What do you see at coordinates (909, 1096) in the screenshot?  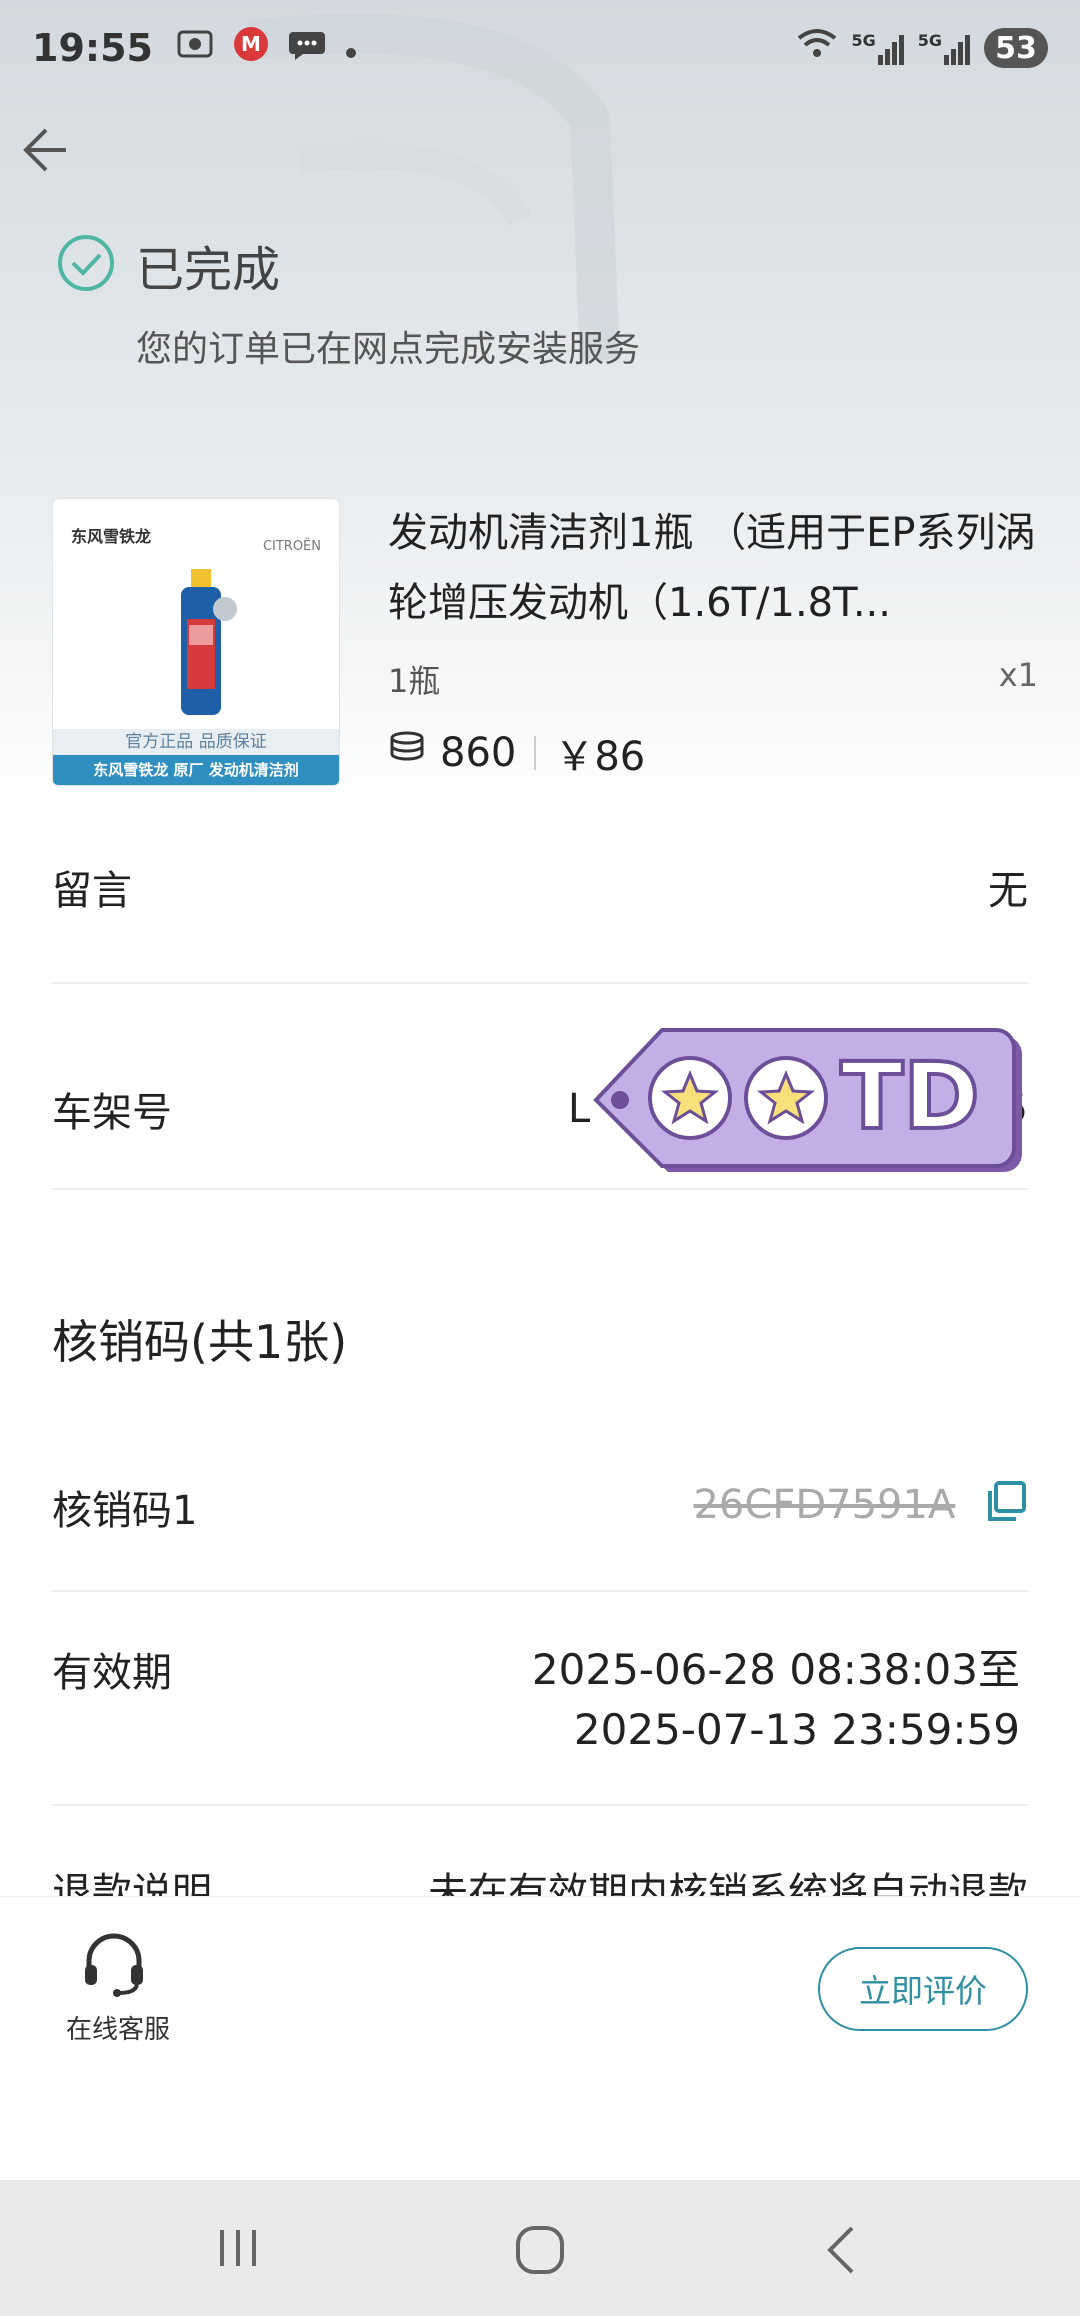 I see `sticker-text: TD` at bounding box center [909, 1096].